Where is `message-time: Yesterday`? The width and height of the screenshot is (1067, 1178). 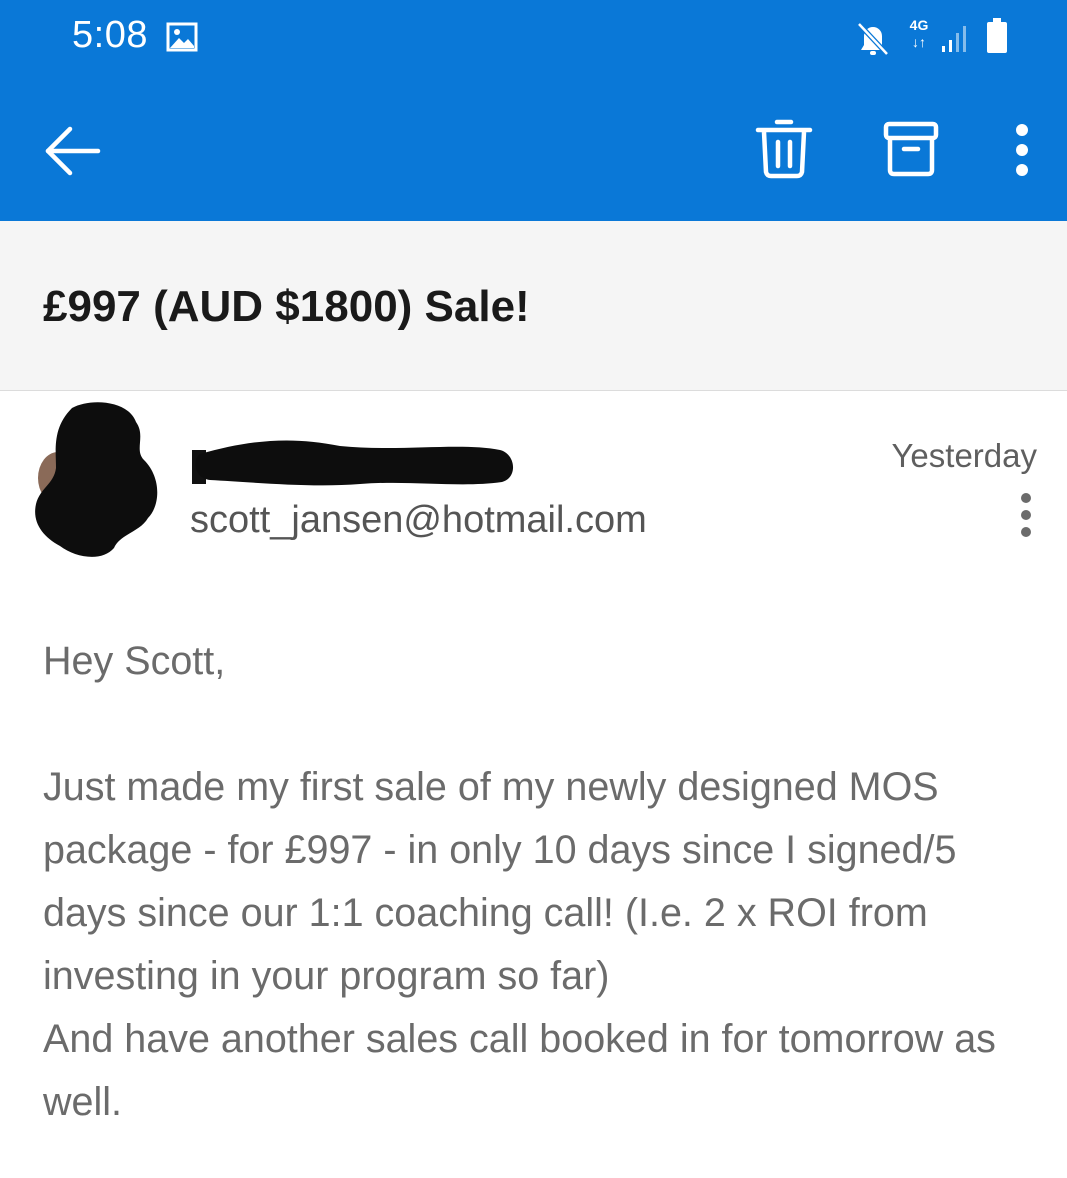 message-time: Yesterday is located at coordinates (964, 455).